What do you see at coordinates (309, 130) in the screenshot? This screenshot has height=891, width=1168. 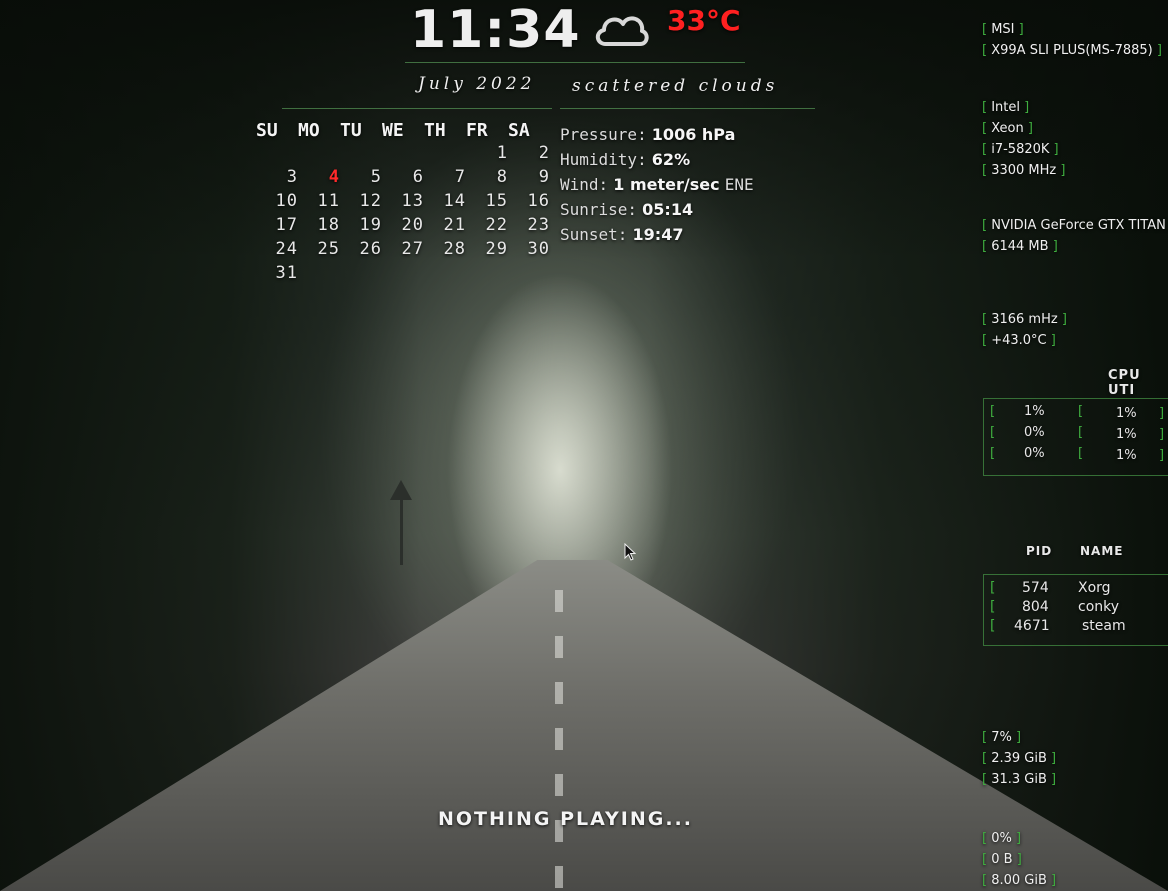 I see `weekday-label: MO` at bounding box center [309, 130].